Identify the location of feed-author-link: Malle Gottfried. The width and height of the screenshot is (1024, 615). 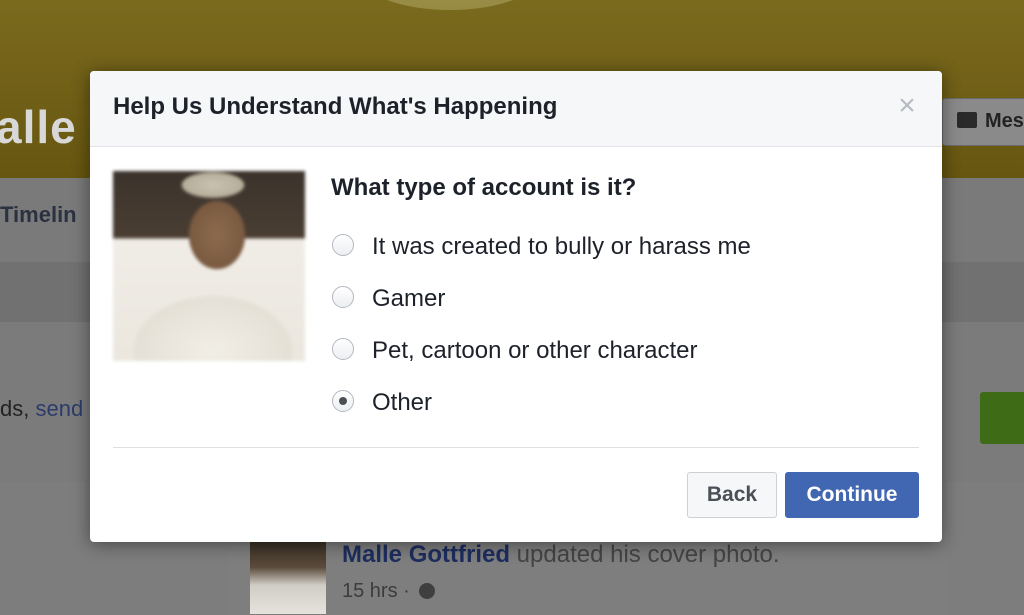
(426, 554).